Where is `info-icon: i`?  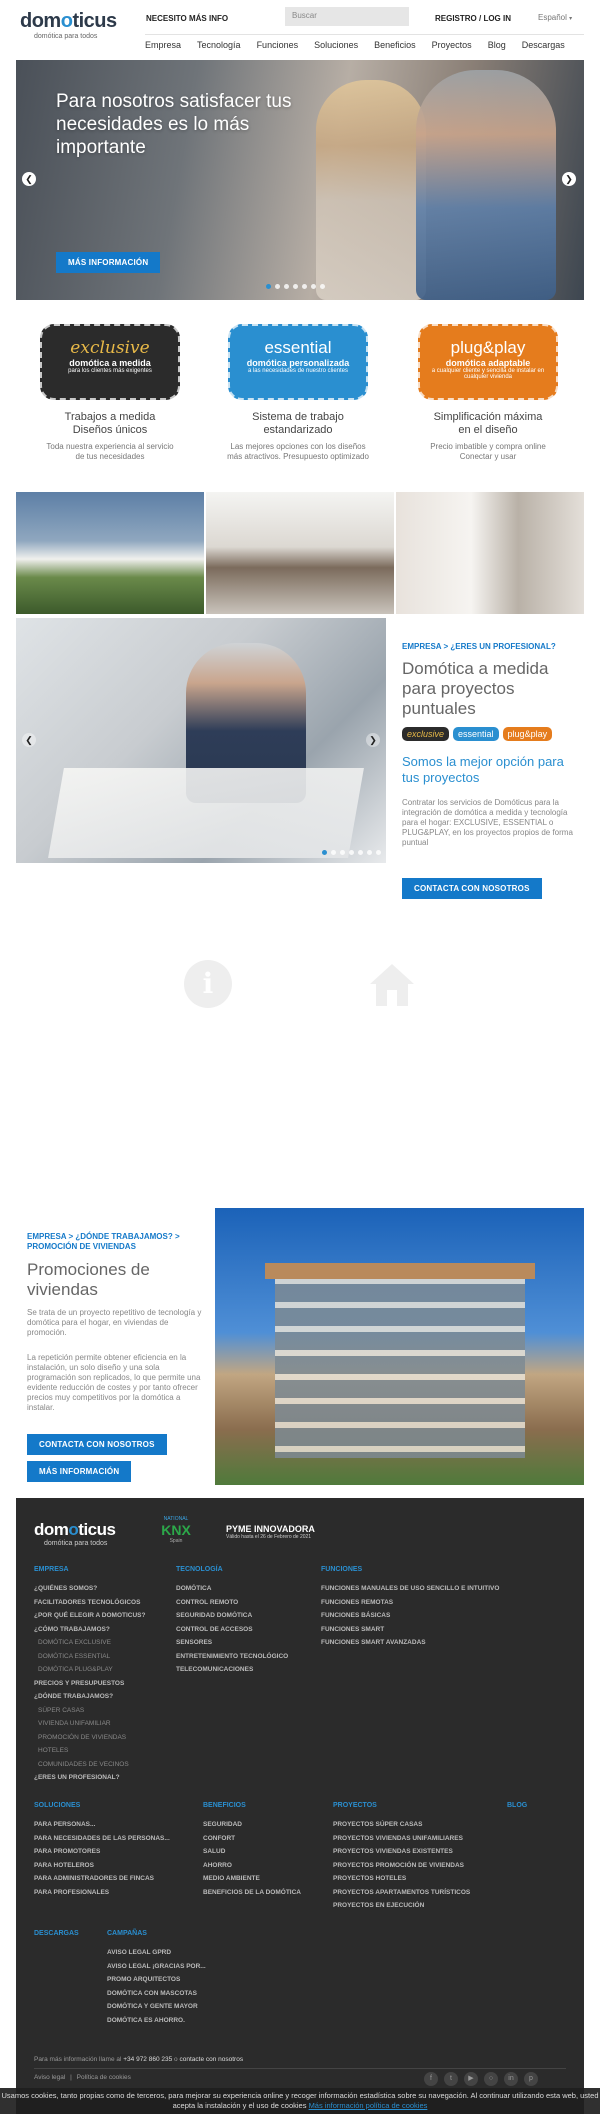 info-icon: i is located at coordinates (208, 984).